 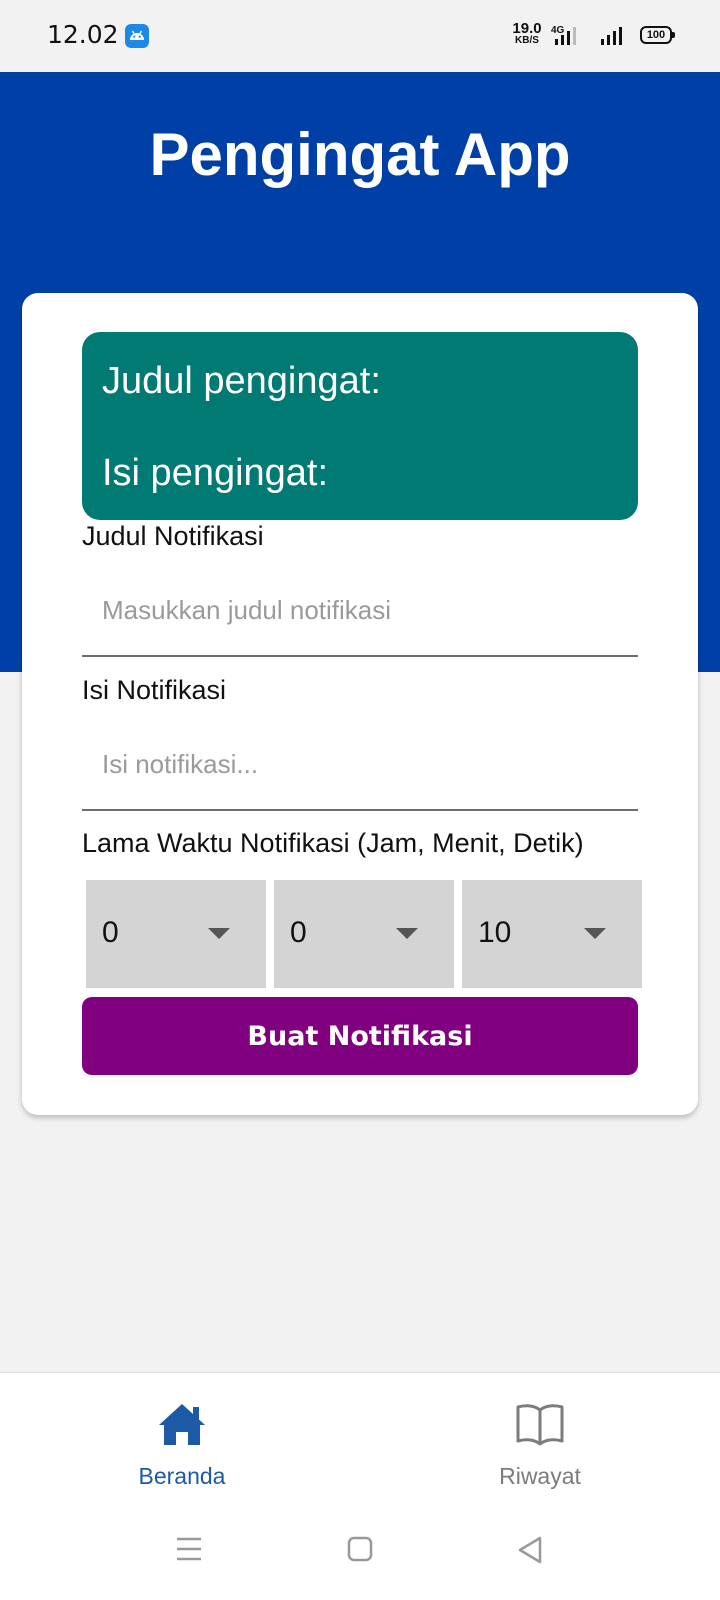 I want to click on minutes-dropdown: 0, so click(x=364, y=934).